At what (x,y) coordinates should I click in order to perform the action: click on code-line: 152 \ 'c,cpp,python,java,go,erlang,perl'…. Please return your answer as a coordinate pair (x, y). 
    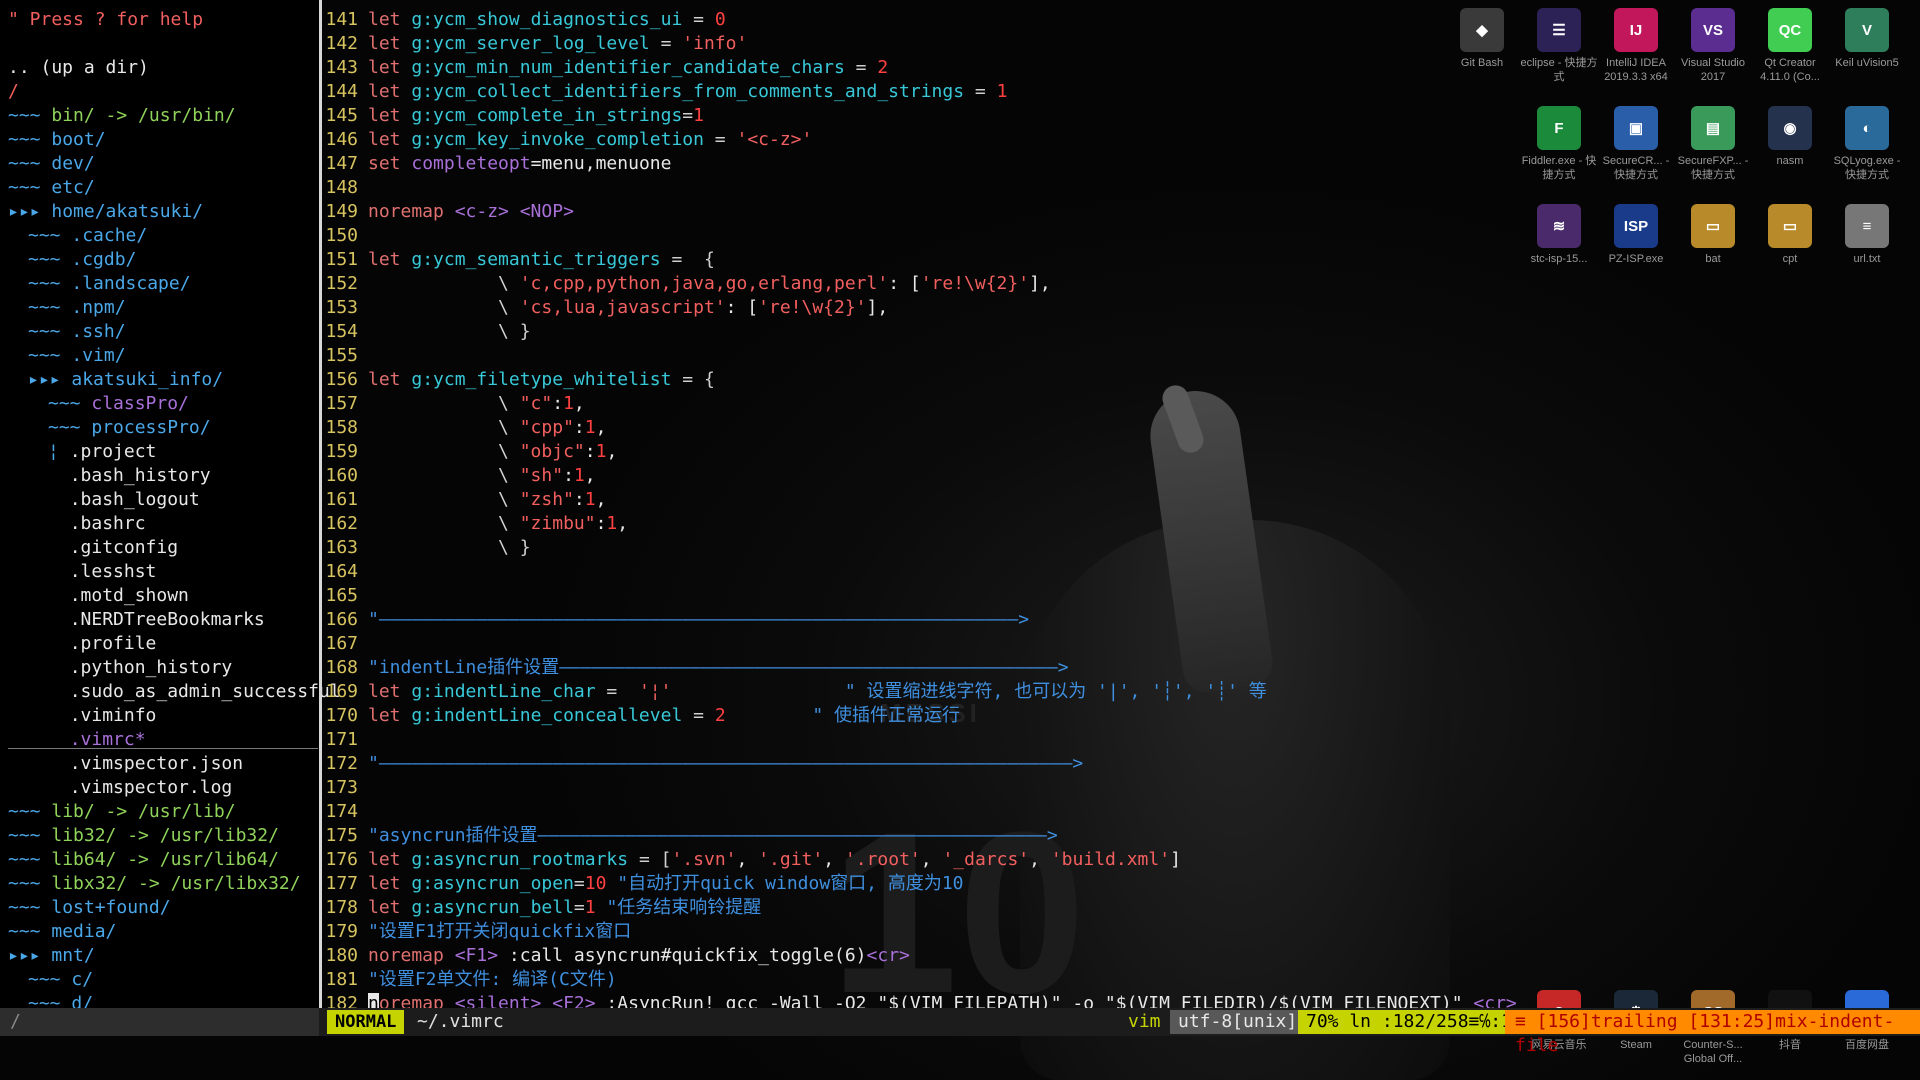
    Looking at the image, I should click on (686, 284).